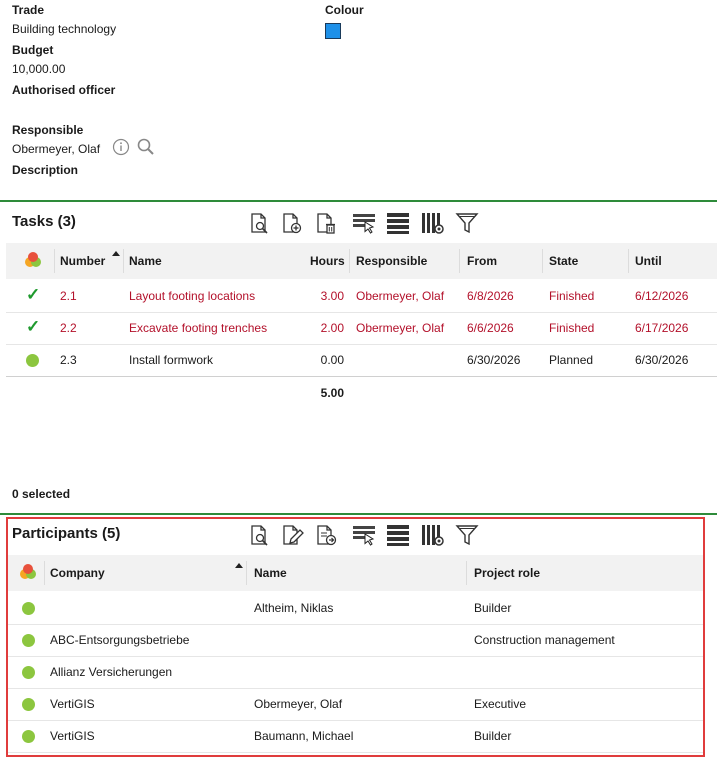 The height and width of the screenshot is (765, 717). Describe the element at coordinates (662, 328) in the screenshot. I see `task-until: 6/17/2026` at that location.